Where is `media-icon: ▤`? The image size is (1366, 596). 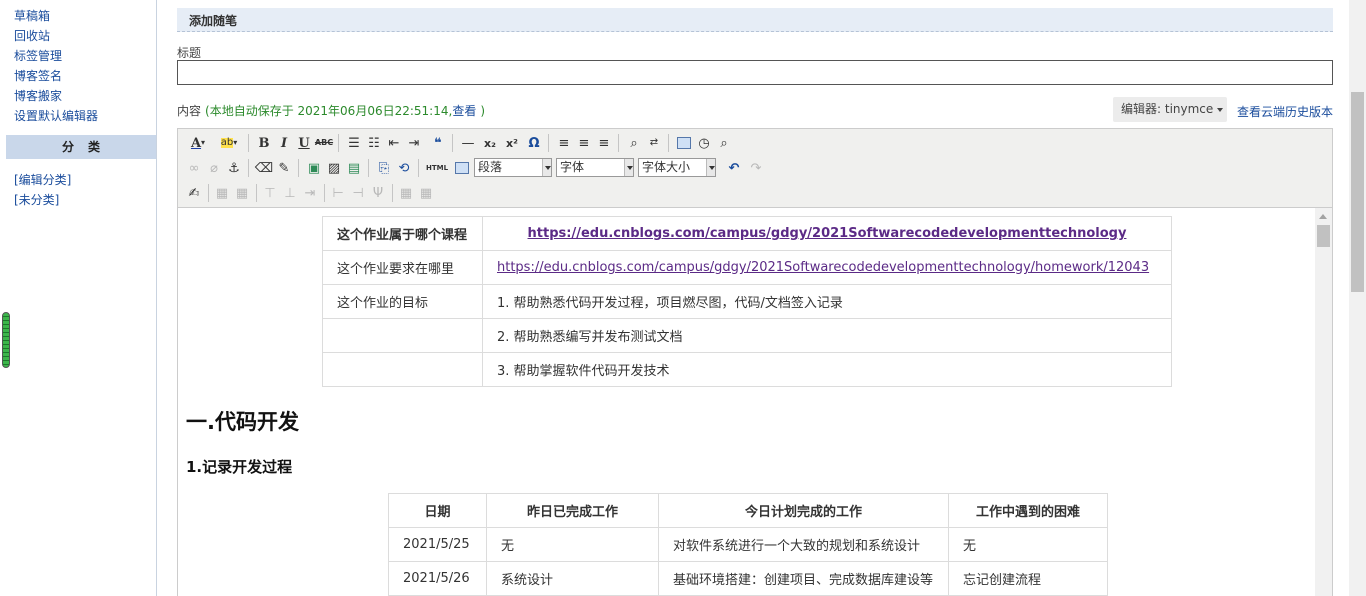 media-icon: ▤ is located at coordinates (354, 168).